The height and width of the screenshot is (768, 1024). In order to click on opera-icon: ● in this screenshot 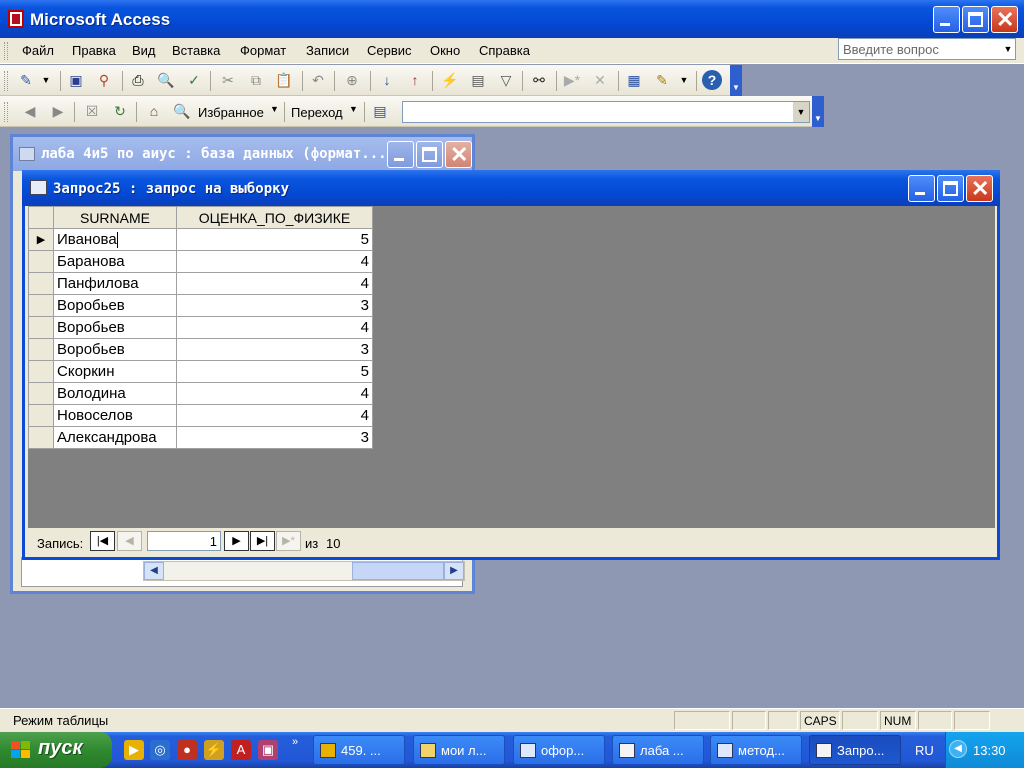, I will do `click(187, 750)`.